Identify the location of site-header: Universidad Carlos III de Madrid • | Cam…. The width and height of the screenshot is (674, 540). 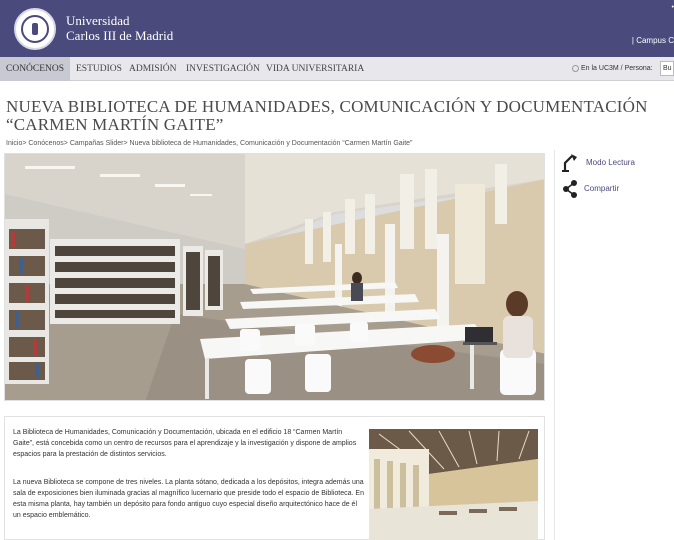
(337, 28).